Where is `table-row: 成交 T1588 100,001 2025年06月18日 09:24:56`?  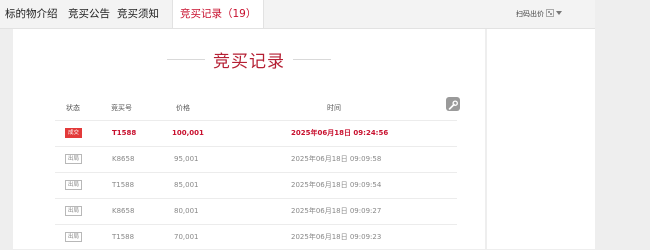
table-row: 成交 T1588 100,001 2025年06月18日 09:24:56 is located at coordinates (256, 133).